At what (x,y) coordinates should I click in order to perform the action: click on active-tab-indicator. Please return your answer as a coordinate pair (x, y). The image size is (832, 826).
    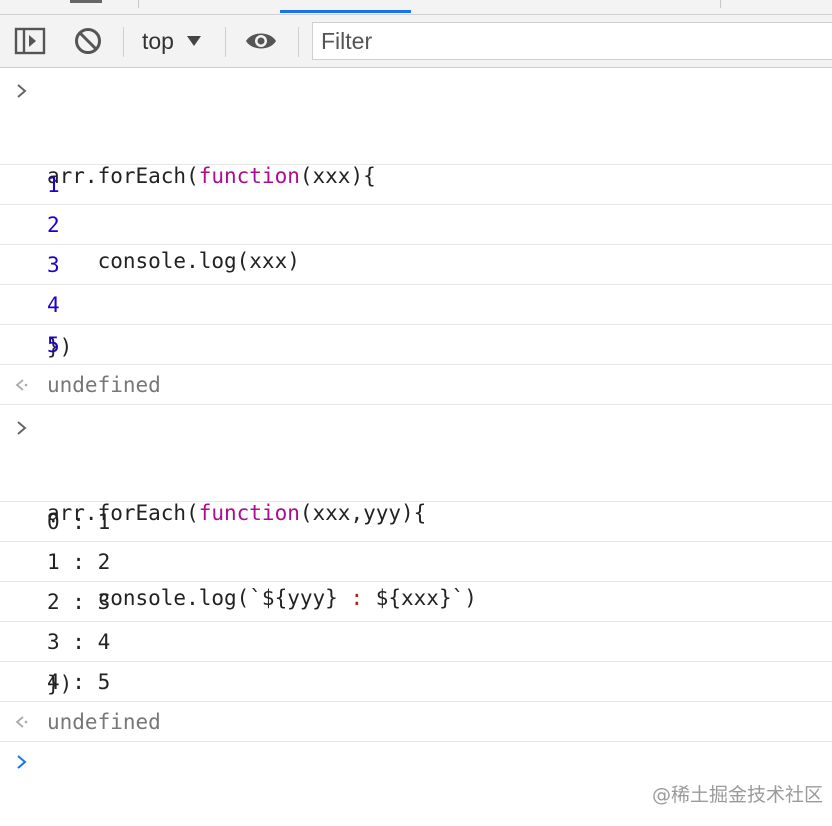
    Looking at the image, I should click on (345, 11).